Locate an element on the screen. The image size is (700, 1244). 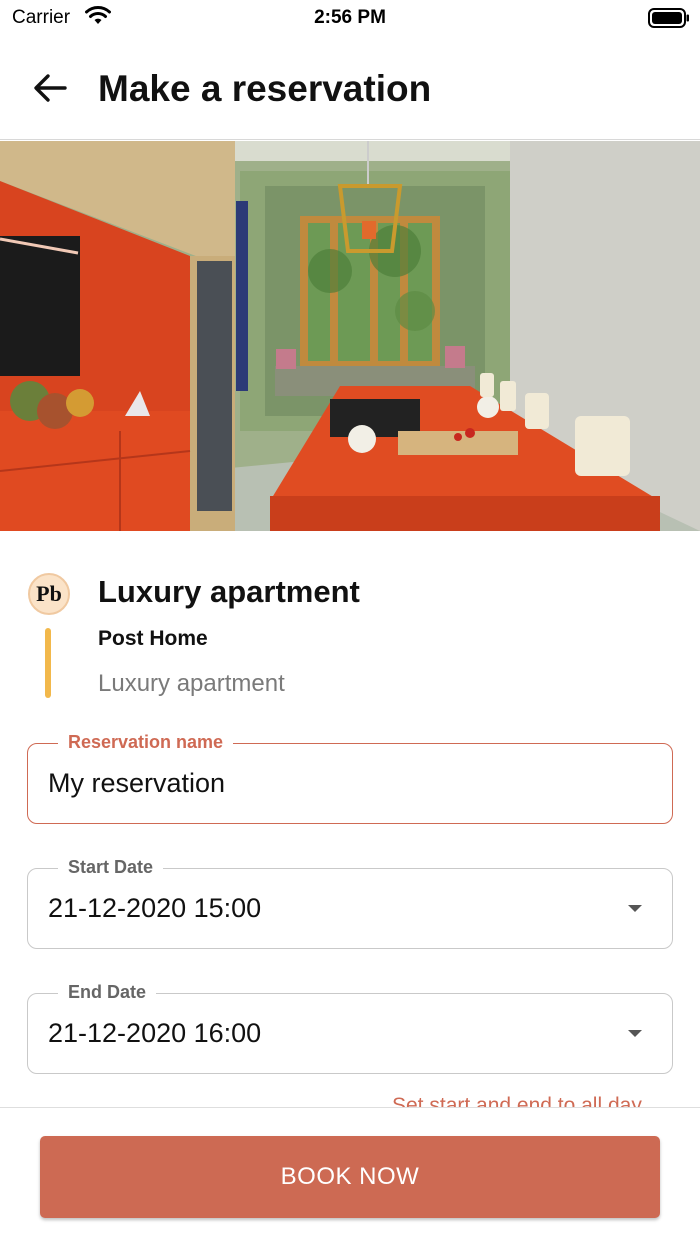
battery-icon is located at coordinates (669, 20).